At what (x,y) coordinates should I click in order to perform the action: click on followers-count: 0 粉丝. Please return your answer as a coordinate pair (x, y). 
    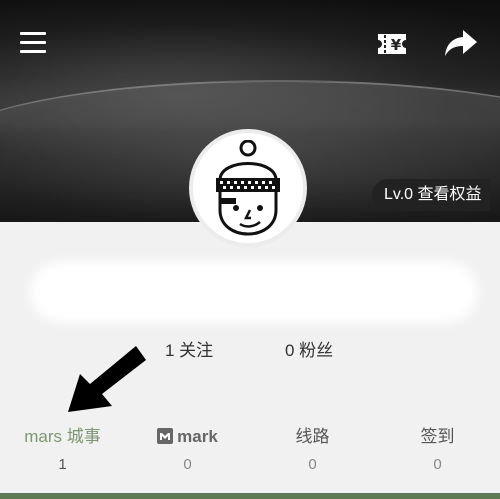
    Looking at the image, I should click on (309, 348).